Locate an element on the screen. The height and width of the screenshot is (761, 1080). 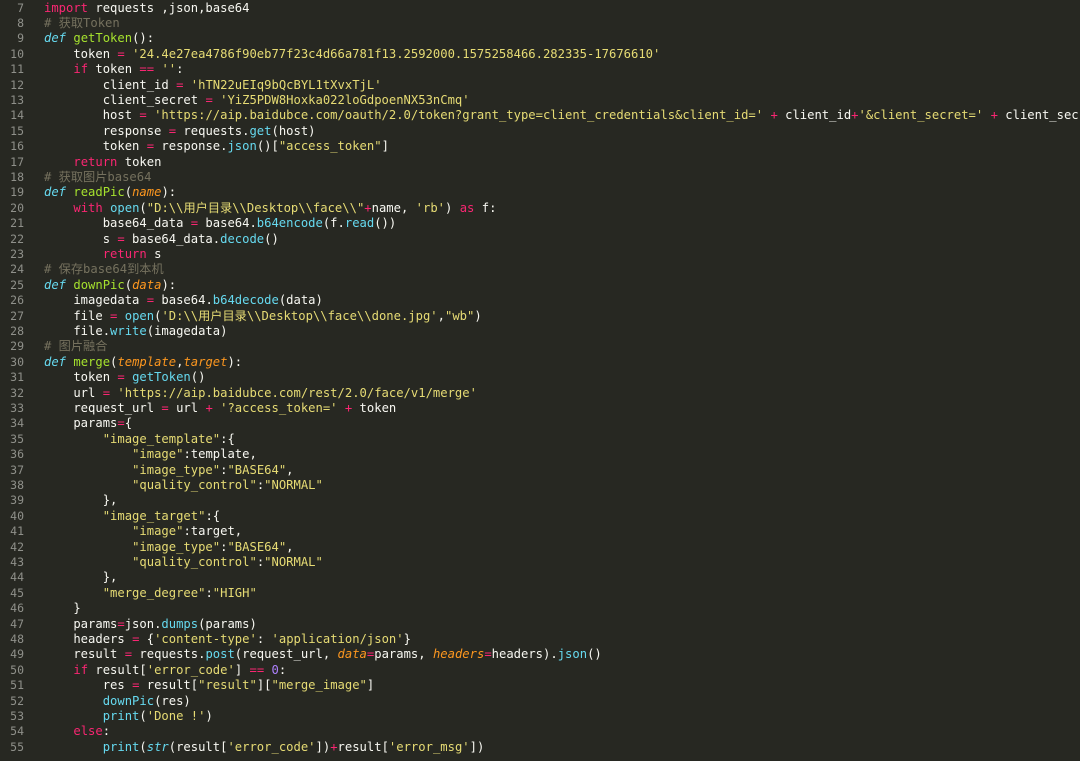
line-number: 18 is located at coordinates (17, 176).